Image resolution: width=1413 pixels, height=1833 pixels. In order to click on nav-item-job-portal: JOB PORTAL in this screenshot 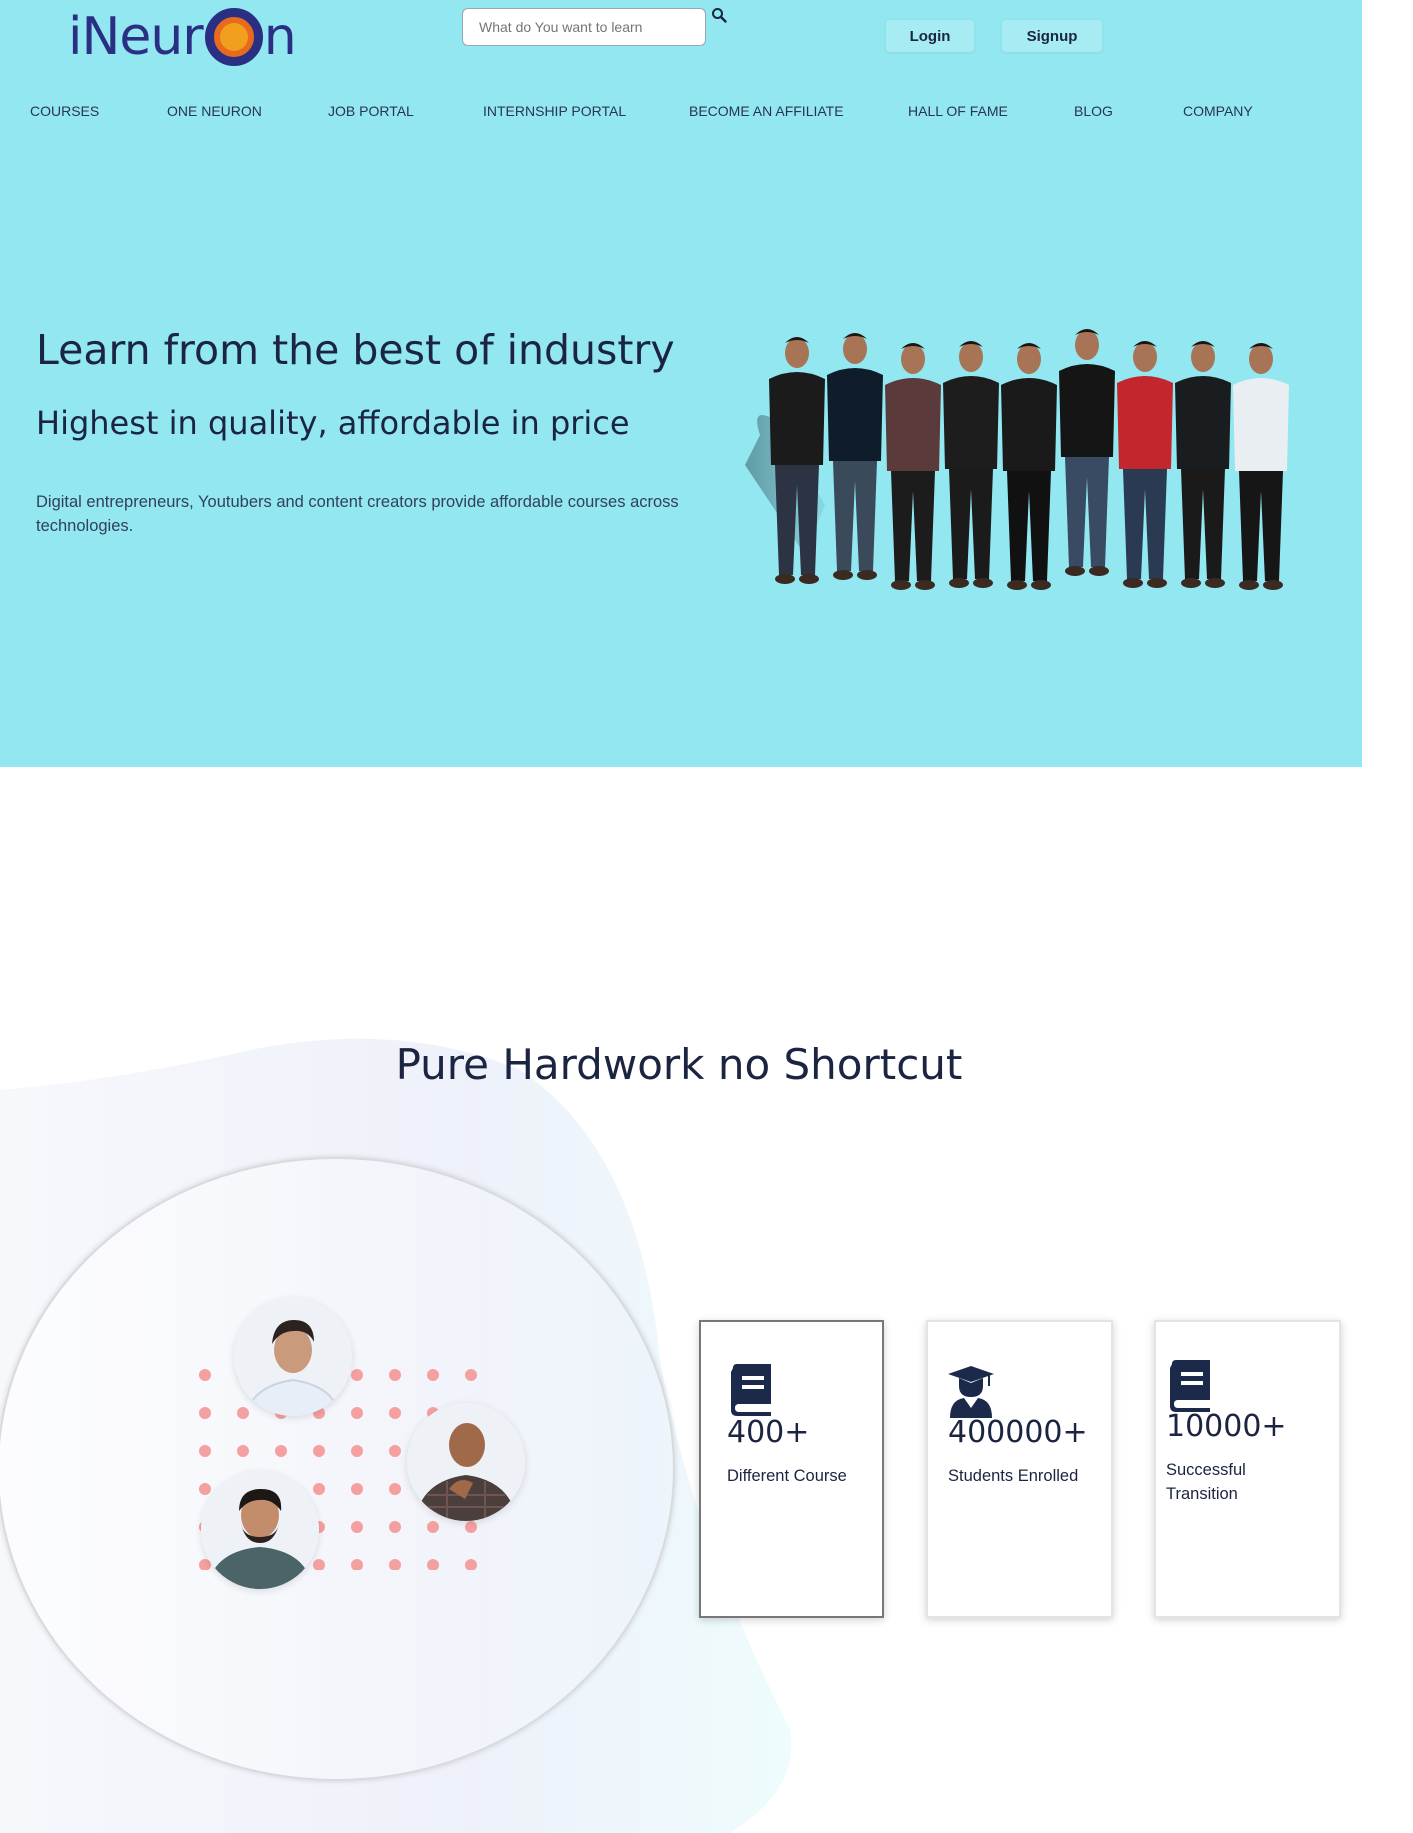, I will do `click(371, 111)`.